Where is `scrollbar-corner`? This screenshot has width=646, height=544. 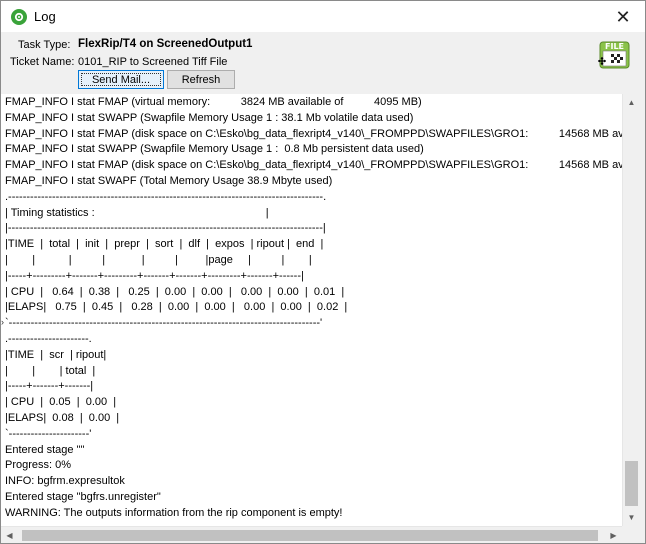
scrollbar-corner is located at coordinates (630, 534).